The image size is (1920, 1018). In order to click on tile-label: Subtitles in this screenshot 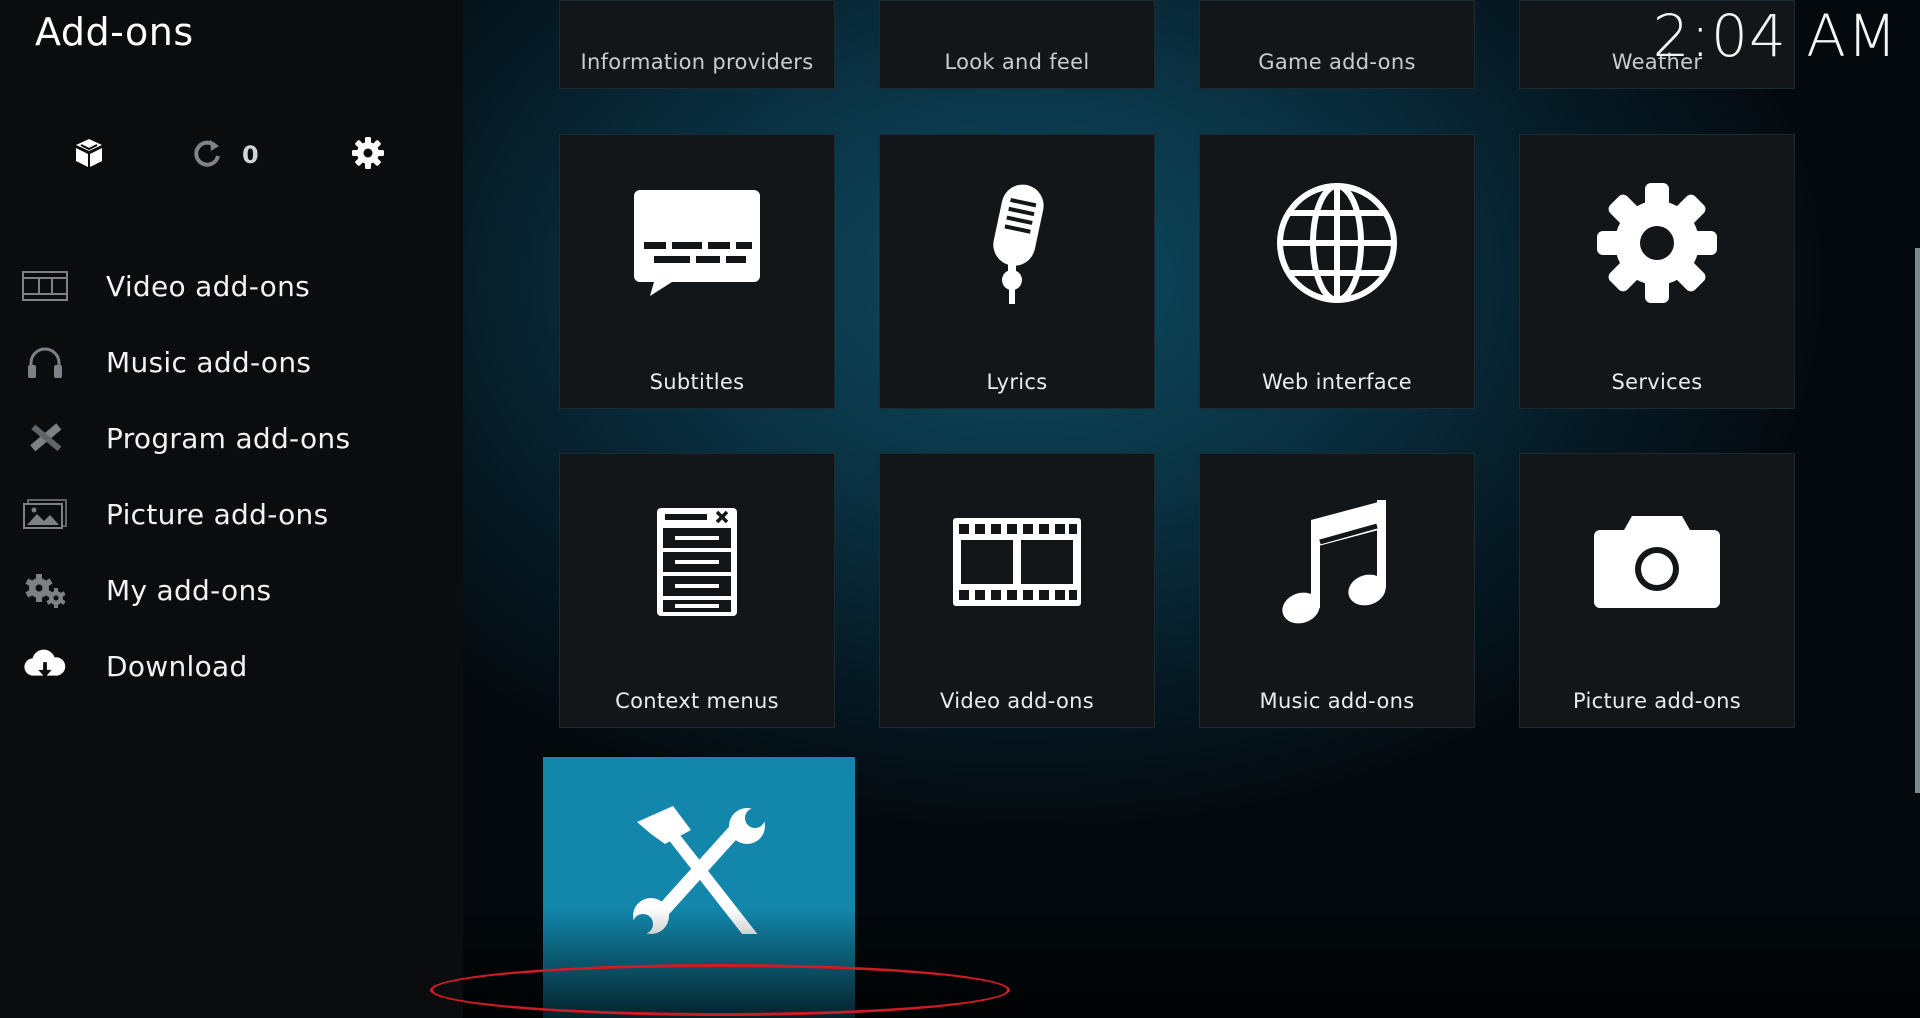, I will do `click(697, 382)`.